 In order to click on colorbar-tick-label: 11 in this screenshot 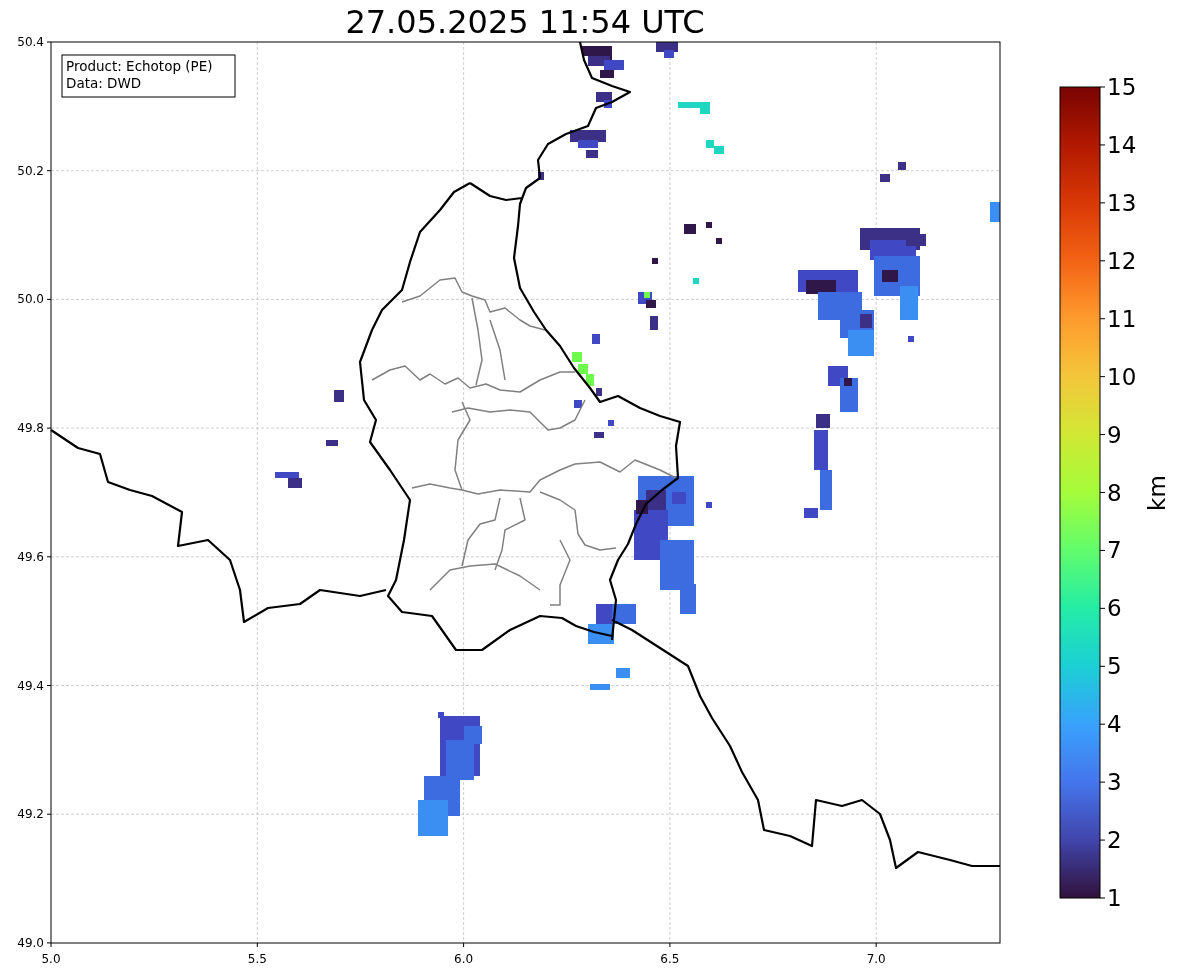, I will do `click(1122, 318)`.